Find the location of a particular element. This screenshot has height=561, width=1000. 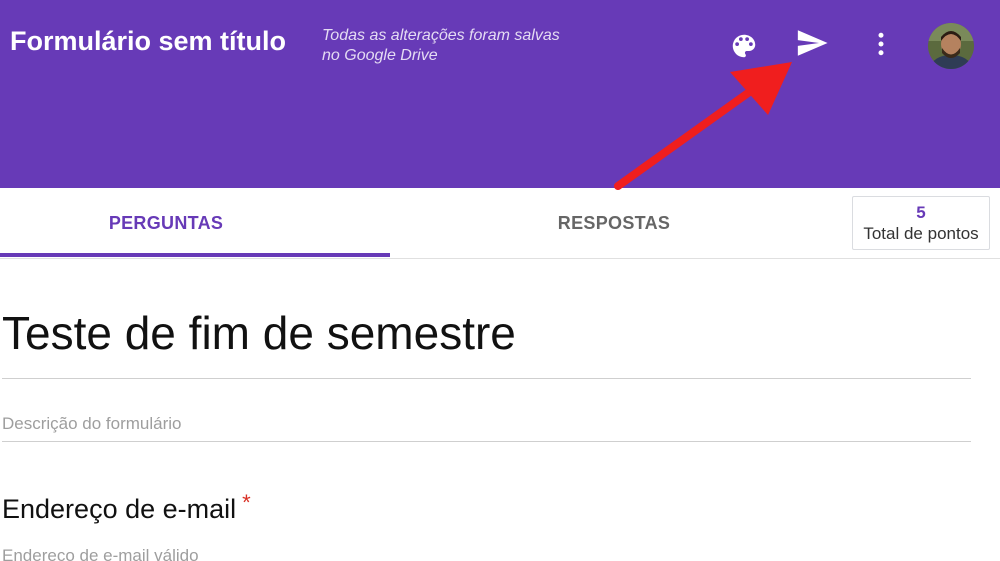

tab-responses: RESPOSTAS is located at coordinates (614, 223).